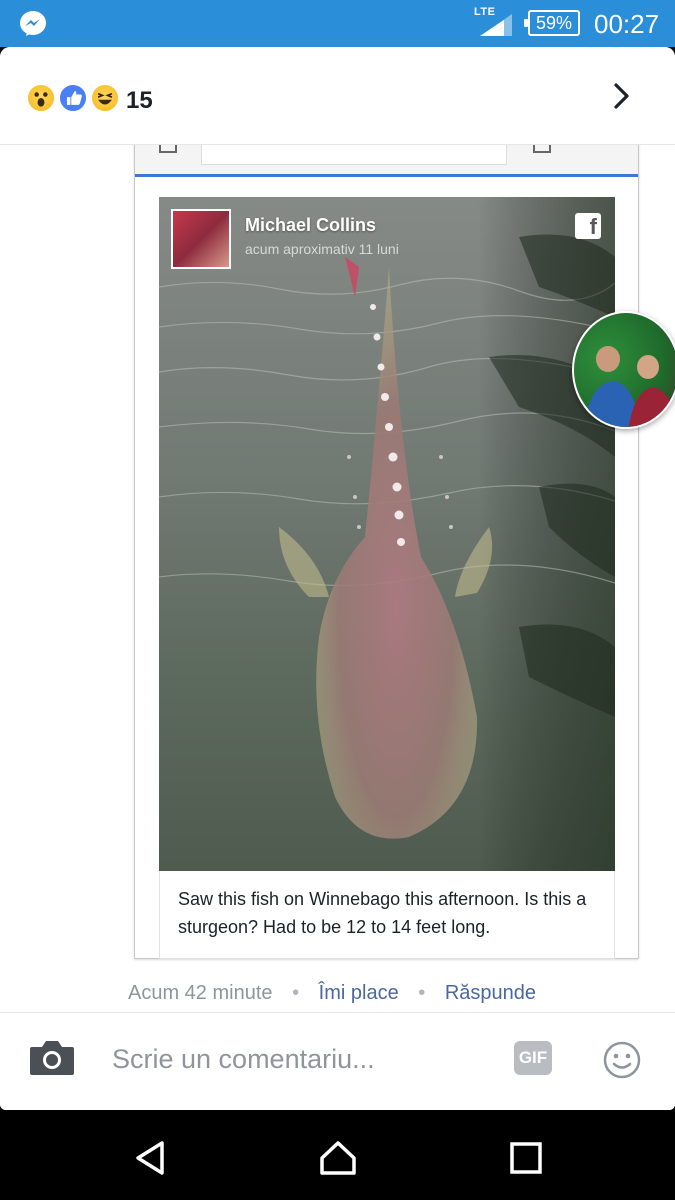 This screenshot has height=1200, width=675. What do you see at coordinates (201, 239) in the screenshot?
I see `author-avatar` at bounding box center [201, 239].